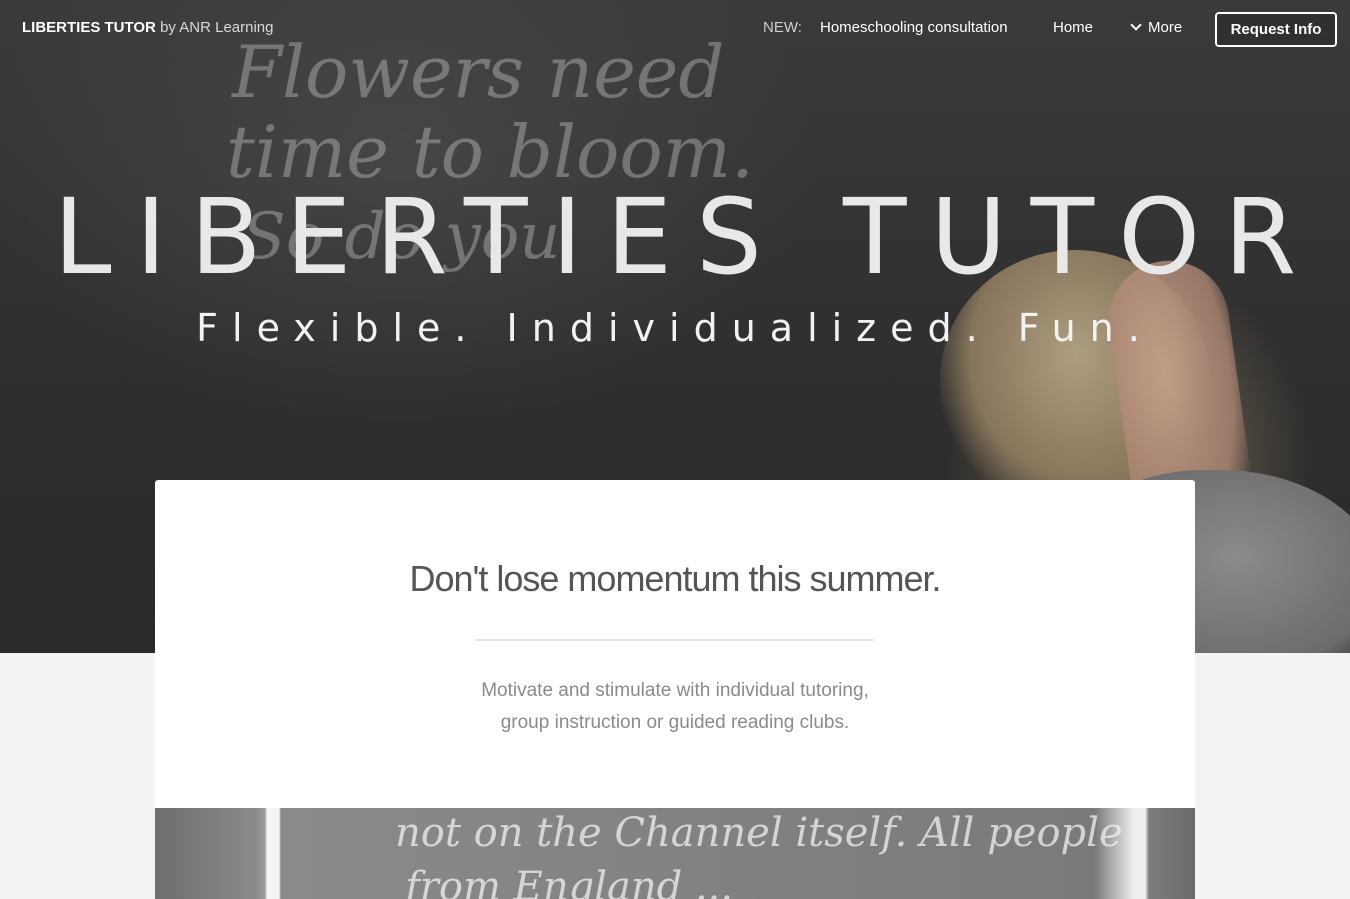  I want to click on card-divider, so click(675, 640).